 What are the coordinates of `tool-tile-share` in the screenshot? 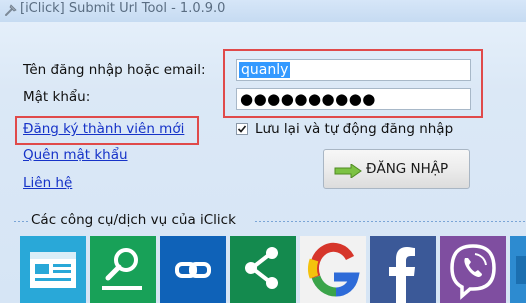 It's located at (263, 269).